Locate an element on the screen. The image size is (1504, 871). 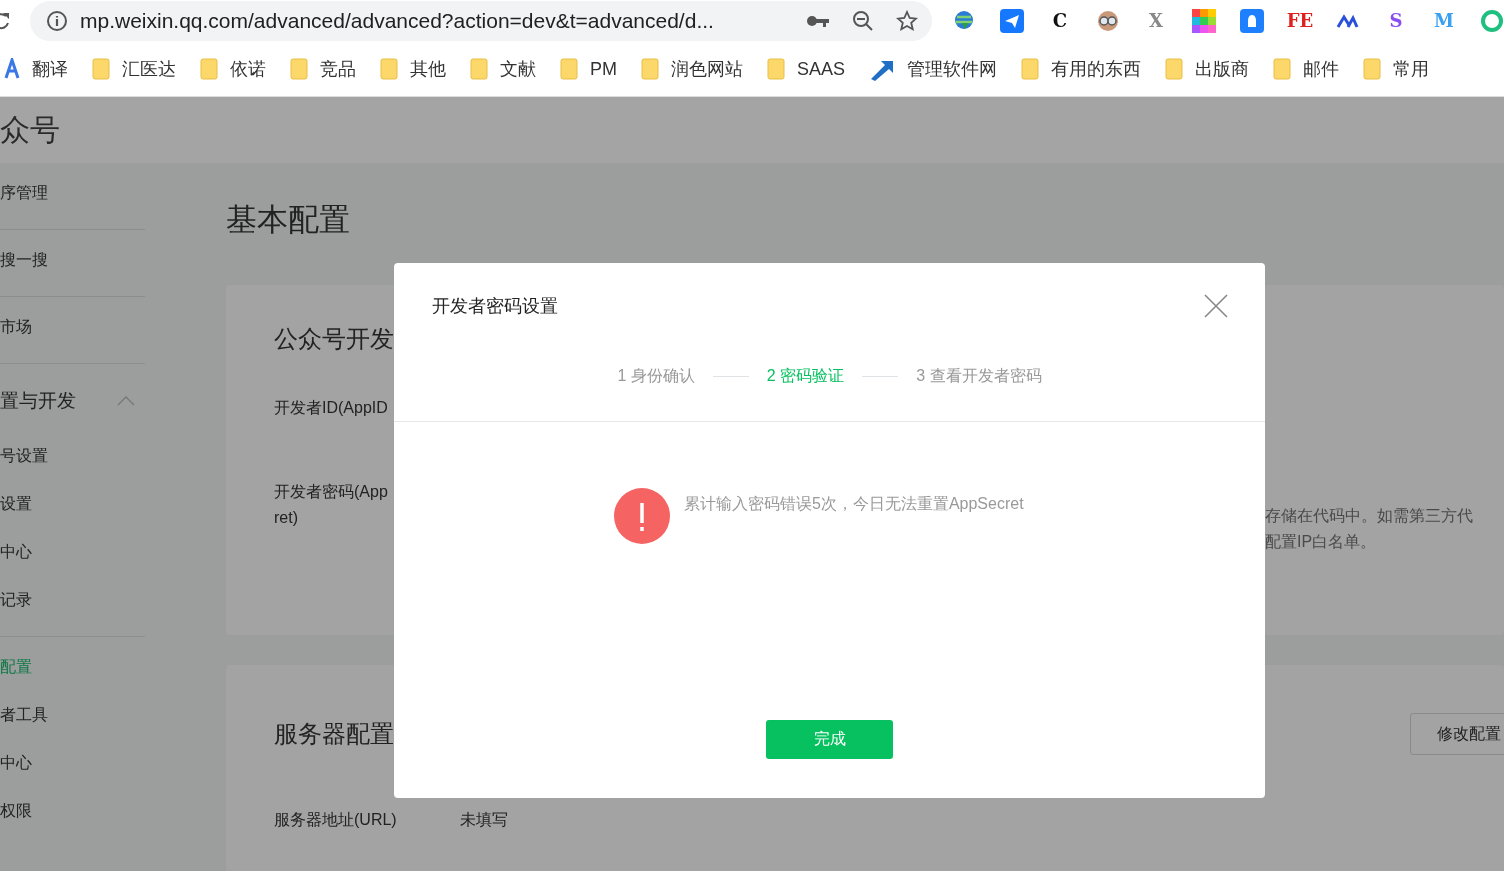
bookmark-label: 邮件 is located at coordinates (1321, 69).